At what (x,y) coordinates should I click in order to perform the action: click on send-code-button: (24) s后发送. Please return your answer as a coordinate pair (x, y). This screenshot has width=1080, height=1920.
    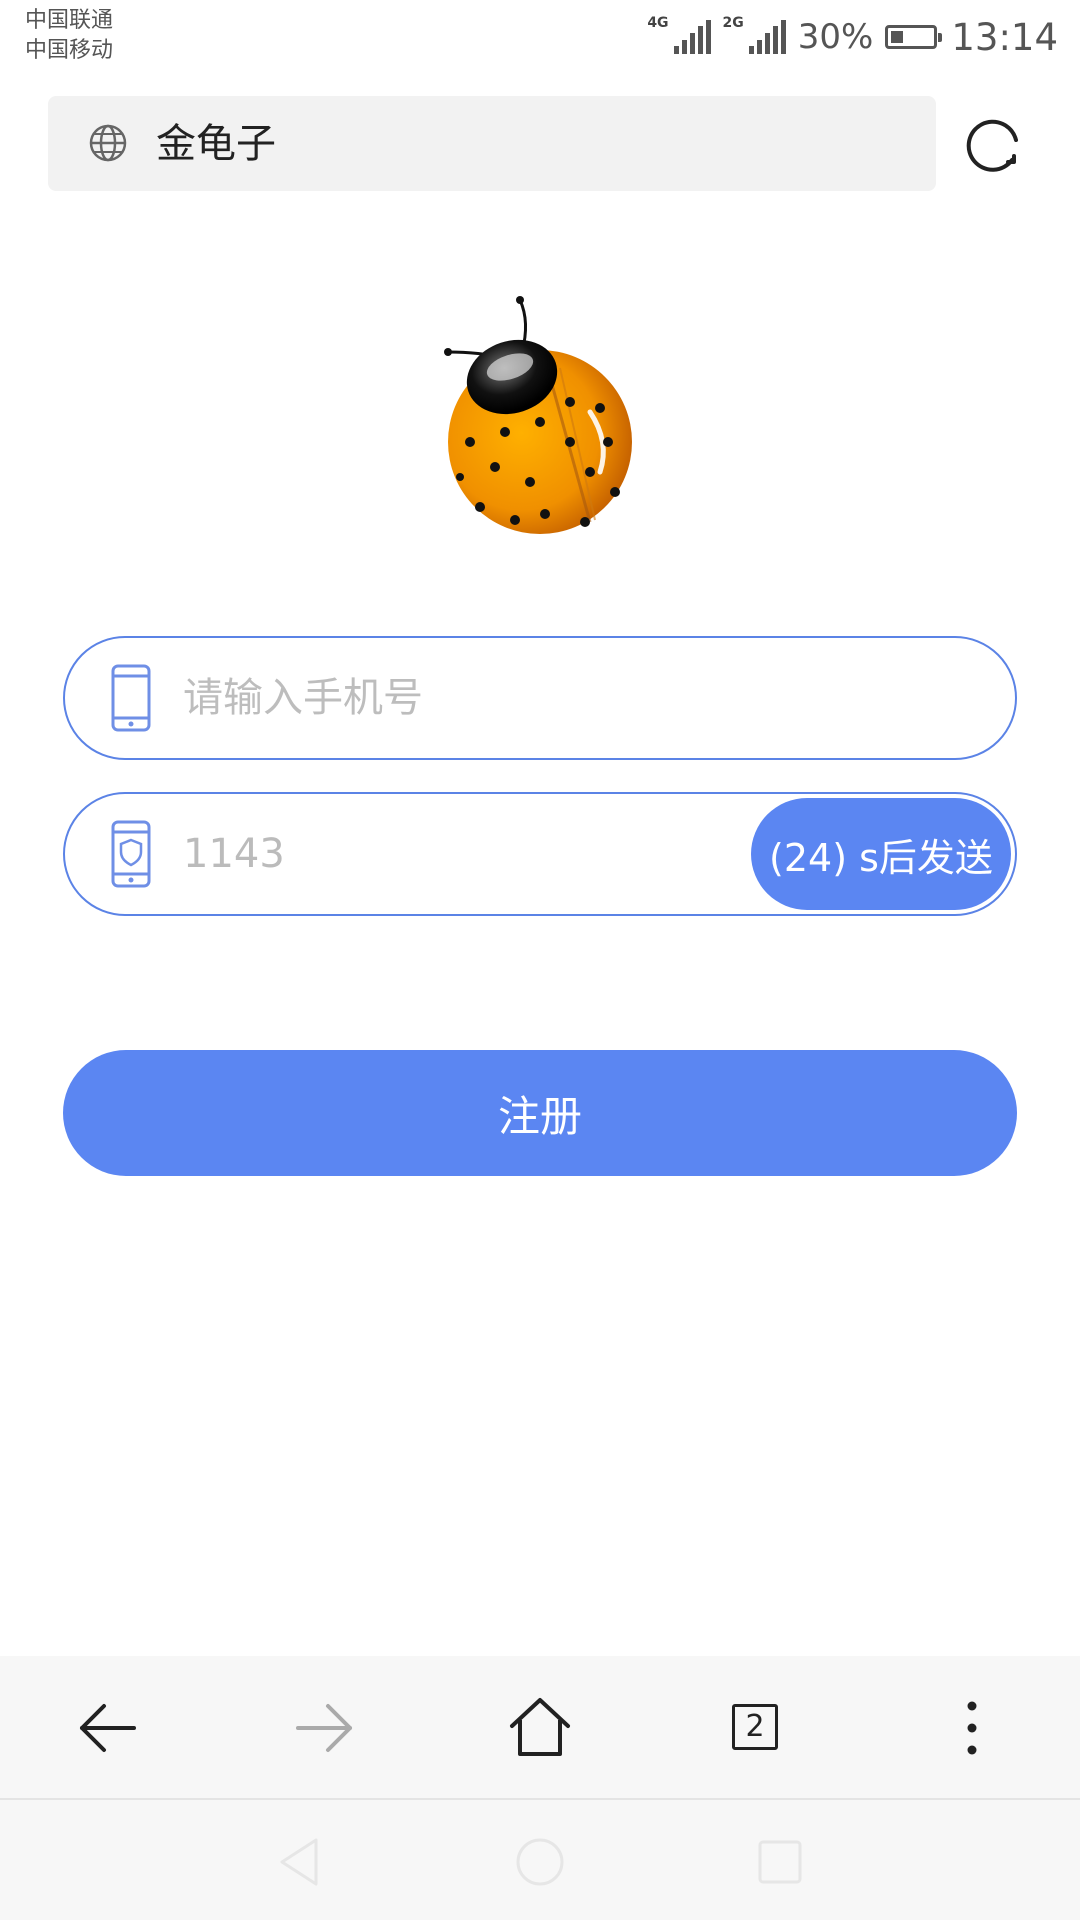
    Looking at the image, I should click on (881, 854).